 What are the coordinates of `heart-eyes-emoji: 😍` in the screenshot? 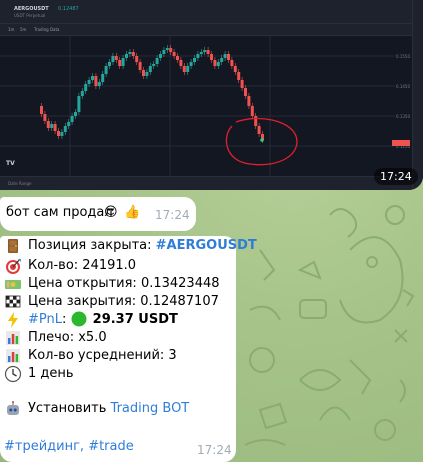 It's located at (111, 212).